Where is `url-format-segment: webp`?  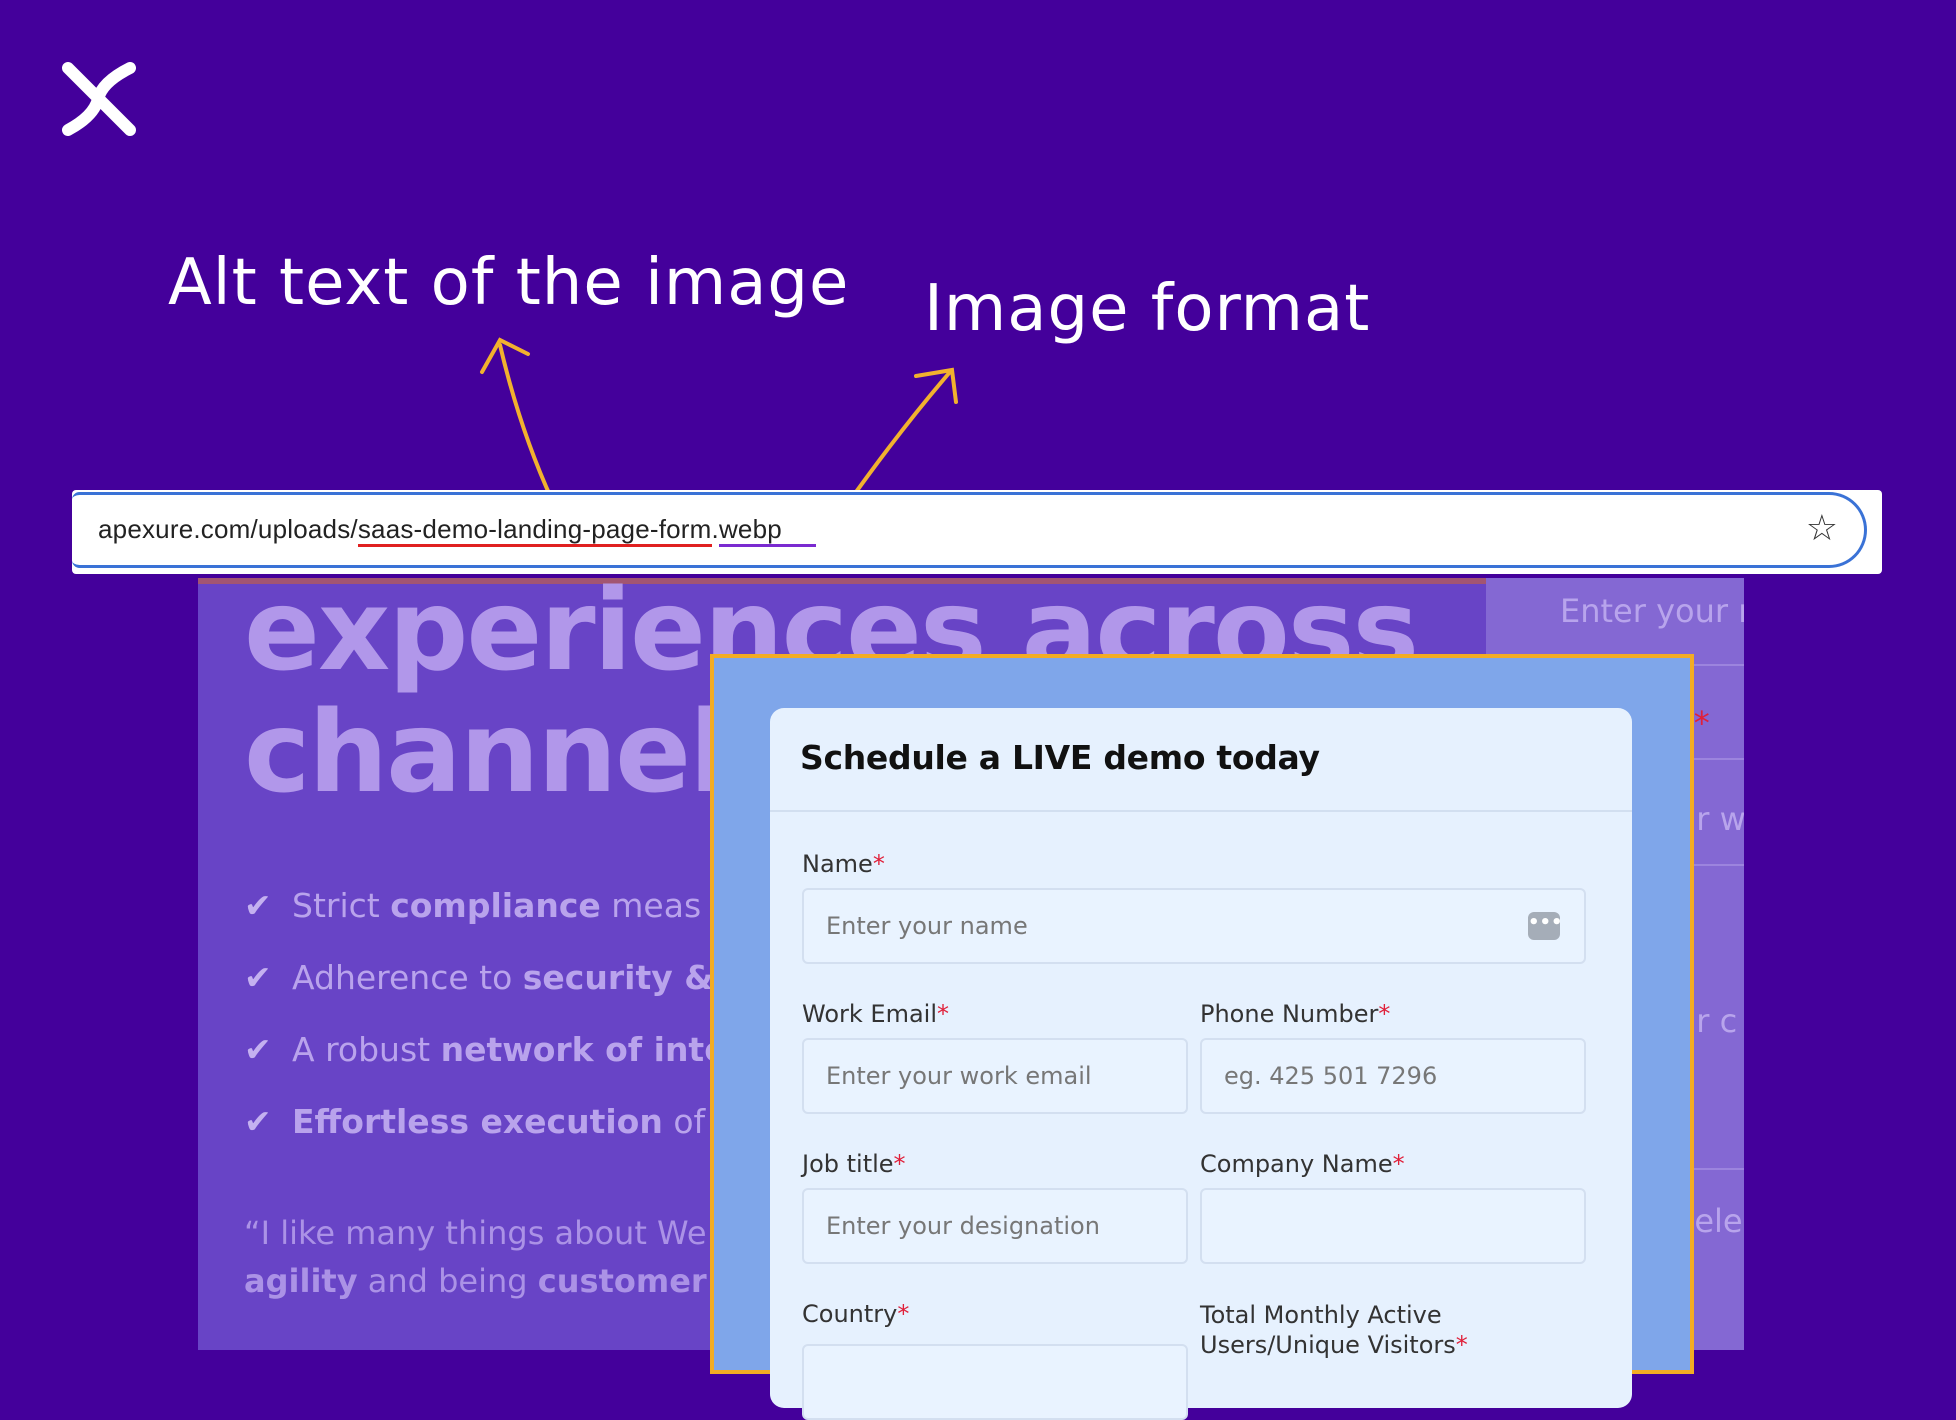 url-format-segment: webp is located at coordinates (767, 530).